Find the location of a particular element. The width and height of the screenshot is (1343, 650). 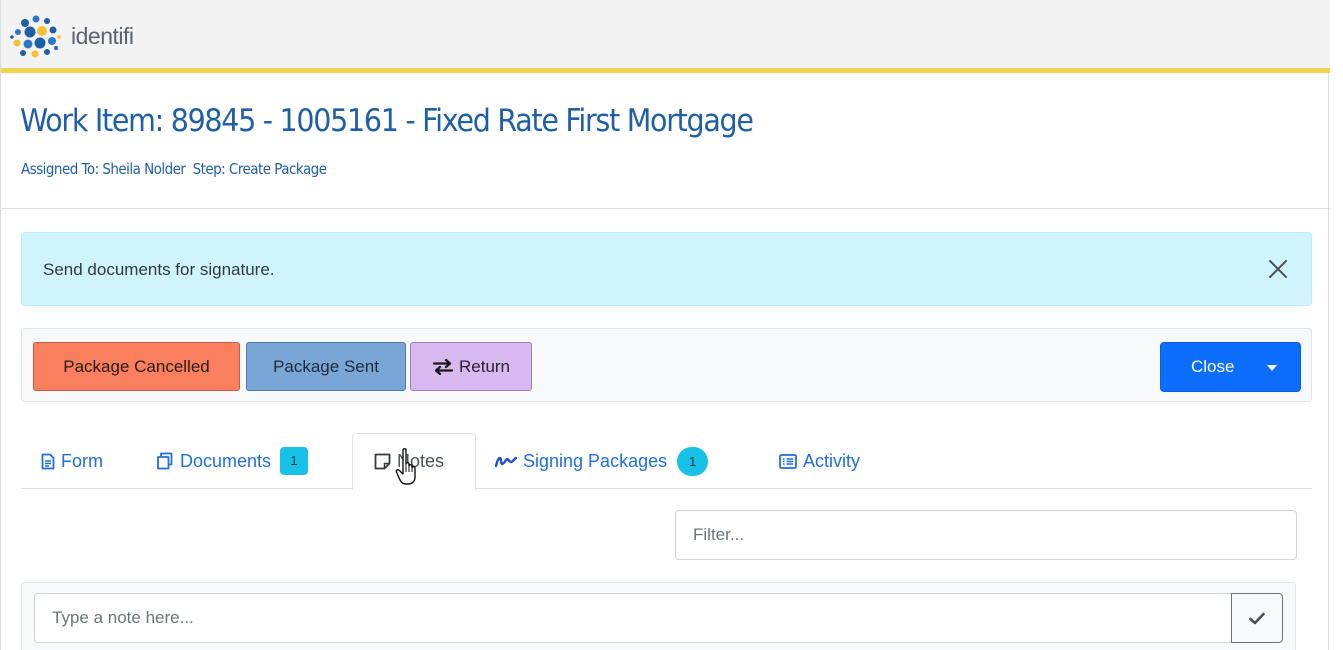

tab-activity-label: Activity is located at coordinates (832, 460).